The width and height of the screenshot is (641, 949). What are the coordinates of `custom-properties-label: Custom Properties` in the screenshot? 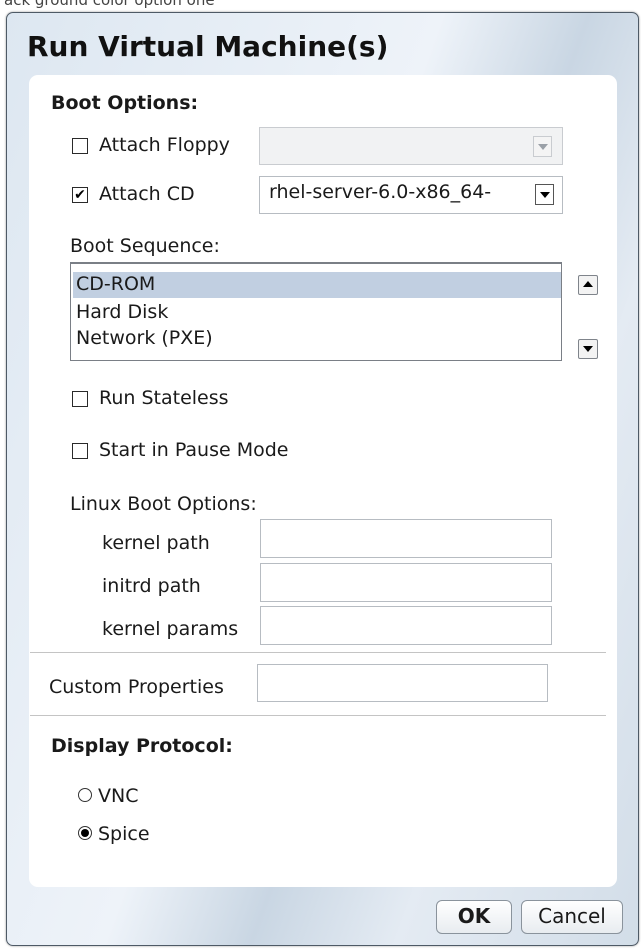 It's located at (136, 687).